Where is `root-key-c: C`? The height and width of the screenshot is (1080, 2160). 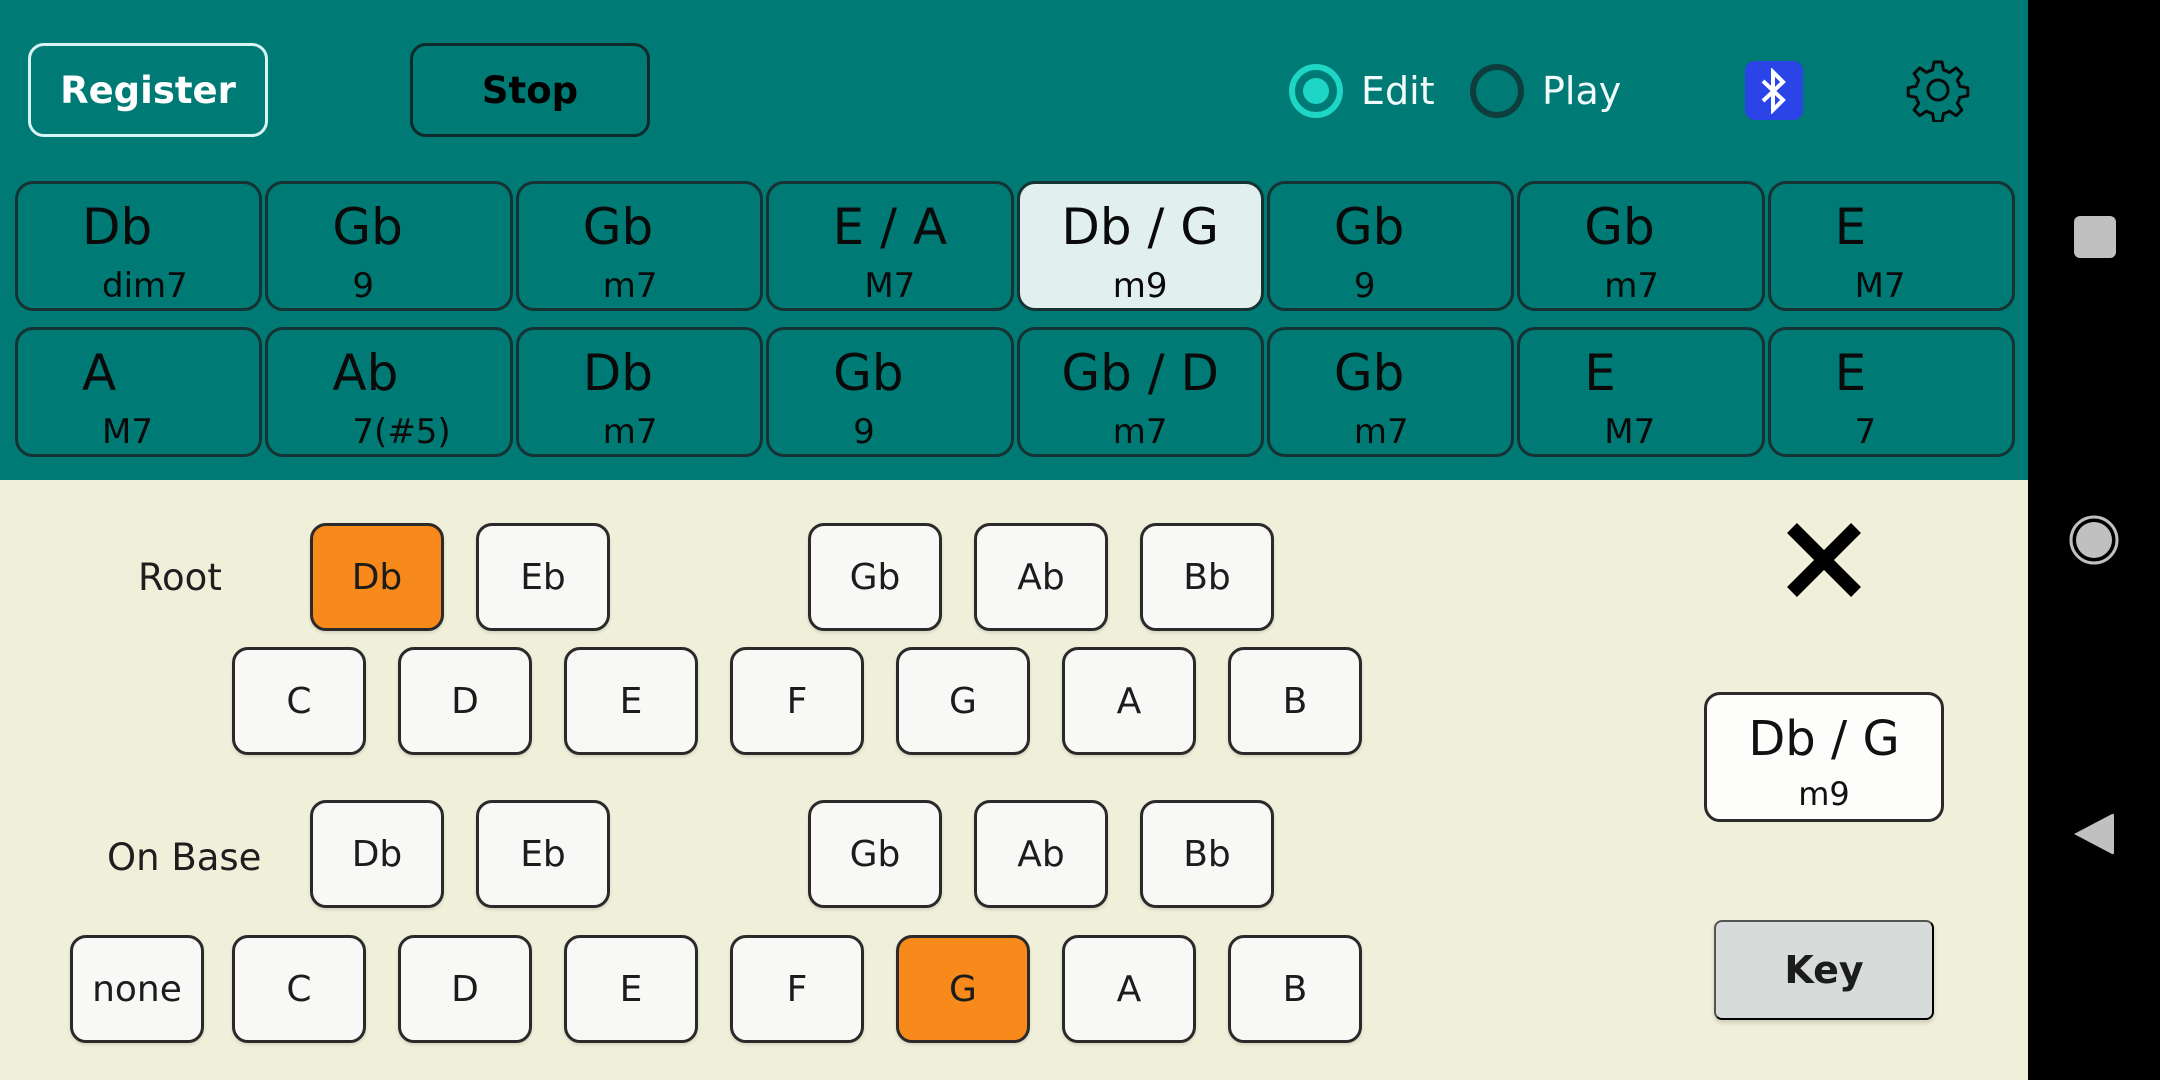 root-key-c: C is located at coordinates (299, 701).